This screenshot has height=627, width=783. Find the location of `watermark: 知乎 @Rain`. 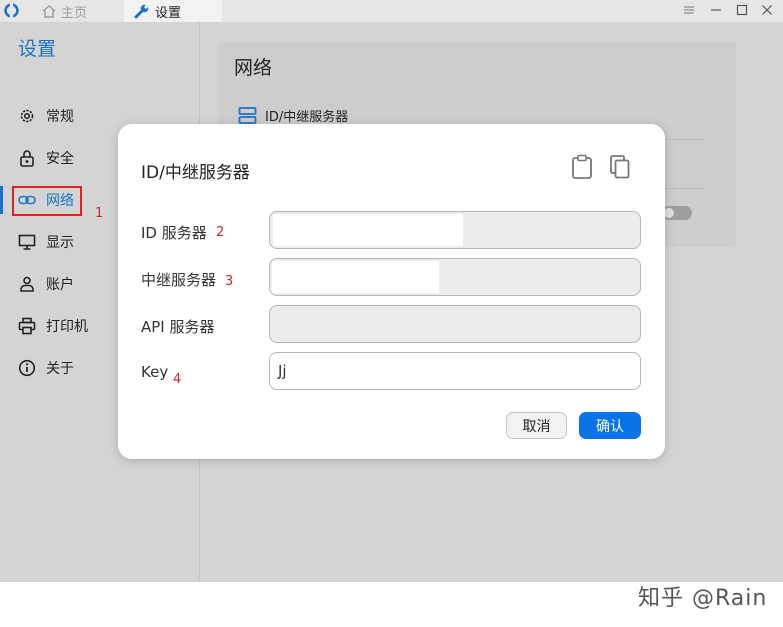

watermark: 知乎 @Rain is located at coordinates (703, 598).